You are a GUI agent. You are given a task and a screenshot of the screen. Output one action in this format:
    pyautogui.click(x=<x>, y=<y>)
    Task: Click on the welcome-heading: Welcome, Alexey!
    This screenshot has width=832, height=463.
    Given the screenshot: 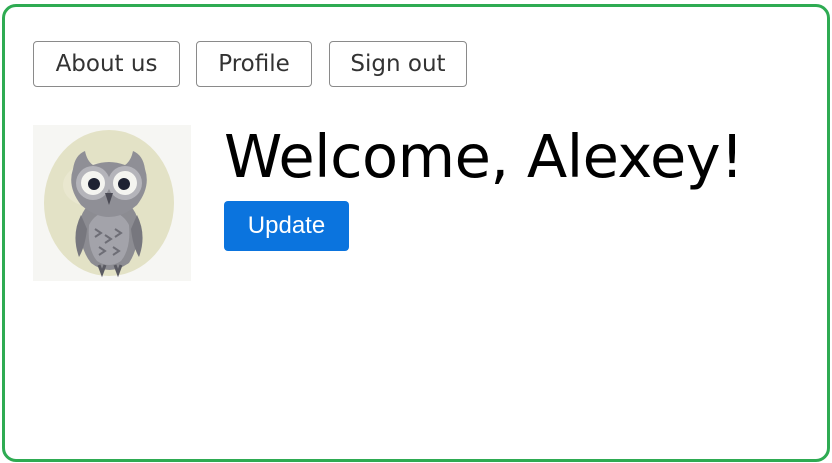 What is the action you would take?
    pyautogui.click(x=484, y=156)
    